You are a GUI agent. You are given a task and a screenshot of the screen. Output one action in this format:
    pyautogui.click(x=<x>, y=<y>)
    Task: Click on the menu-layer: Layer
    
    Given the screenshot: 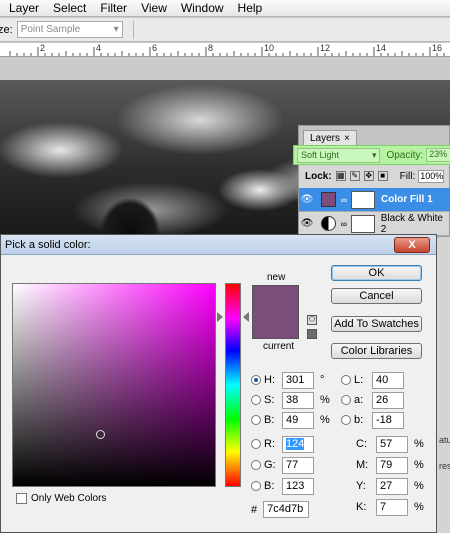 What is the action you would take?
    pyautogui.click(x=24, y=8)
    